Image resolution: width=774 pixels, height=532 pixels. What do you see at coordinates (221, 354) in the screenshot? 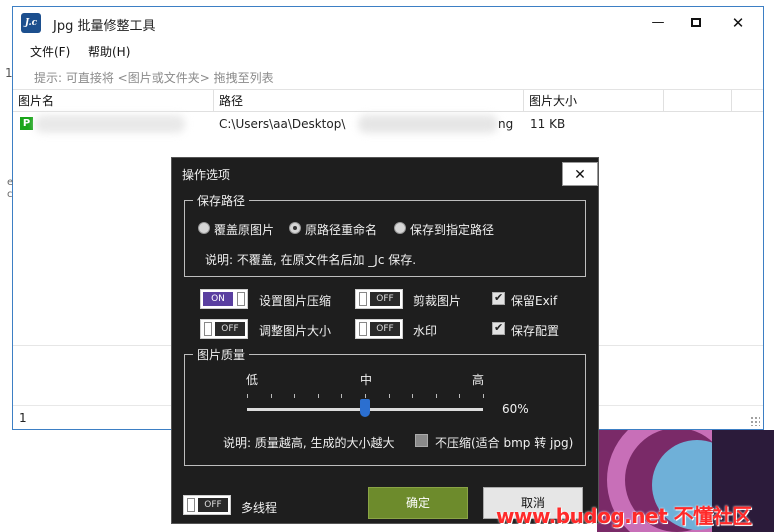
I see `quality-group-title: 图片质量` at bounding box center [221, 354].